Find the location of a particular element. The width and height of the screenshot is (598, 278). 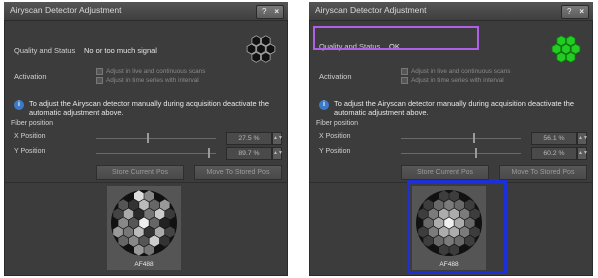

quality-status-highlight is located at coordinates (396, 38).